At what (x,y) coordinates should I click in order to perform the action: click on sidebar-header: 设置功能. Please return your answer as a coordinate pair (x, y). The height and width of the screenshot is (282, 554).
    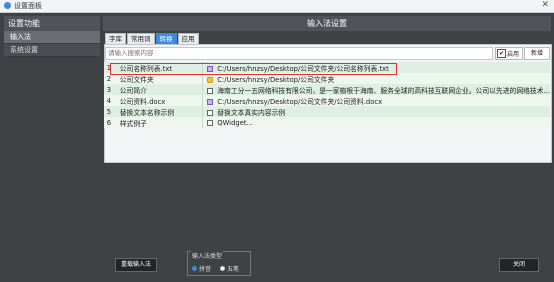
    Looking at the image, I should click on (52, 23).